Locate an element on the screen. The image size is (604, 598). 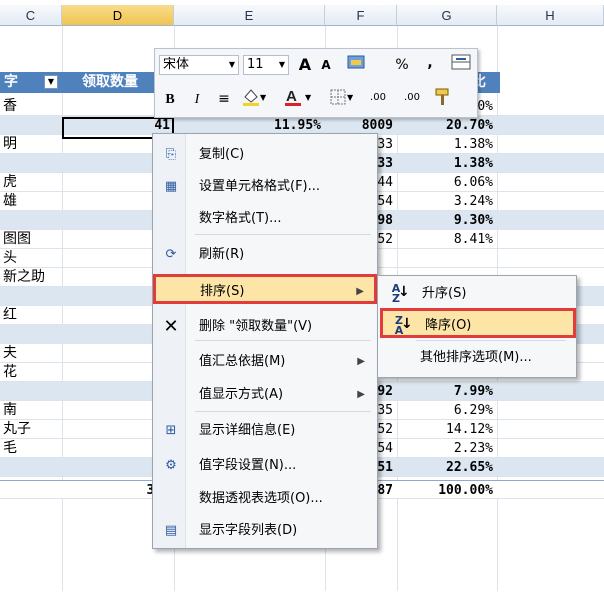
ratio-cell: 8.41% is located at coordinates (447, 239).